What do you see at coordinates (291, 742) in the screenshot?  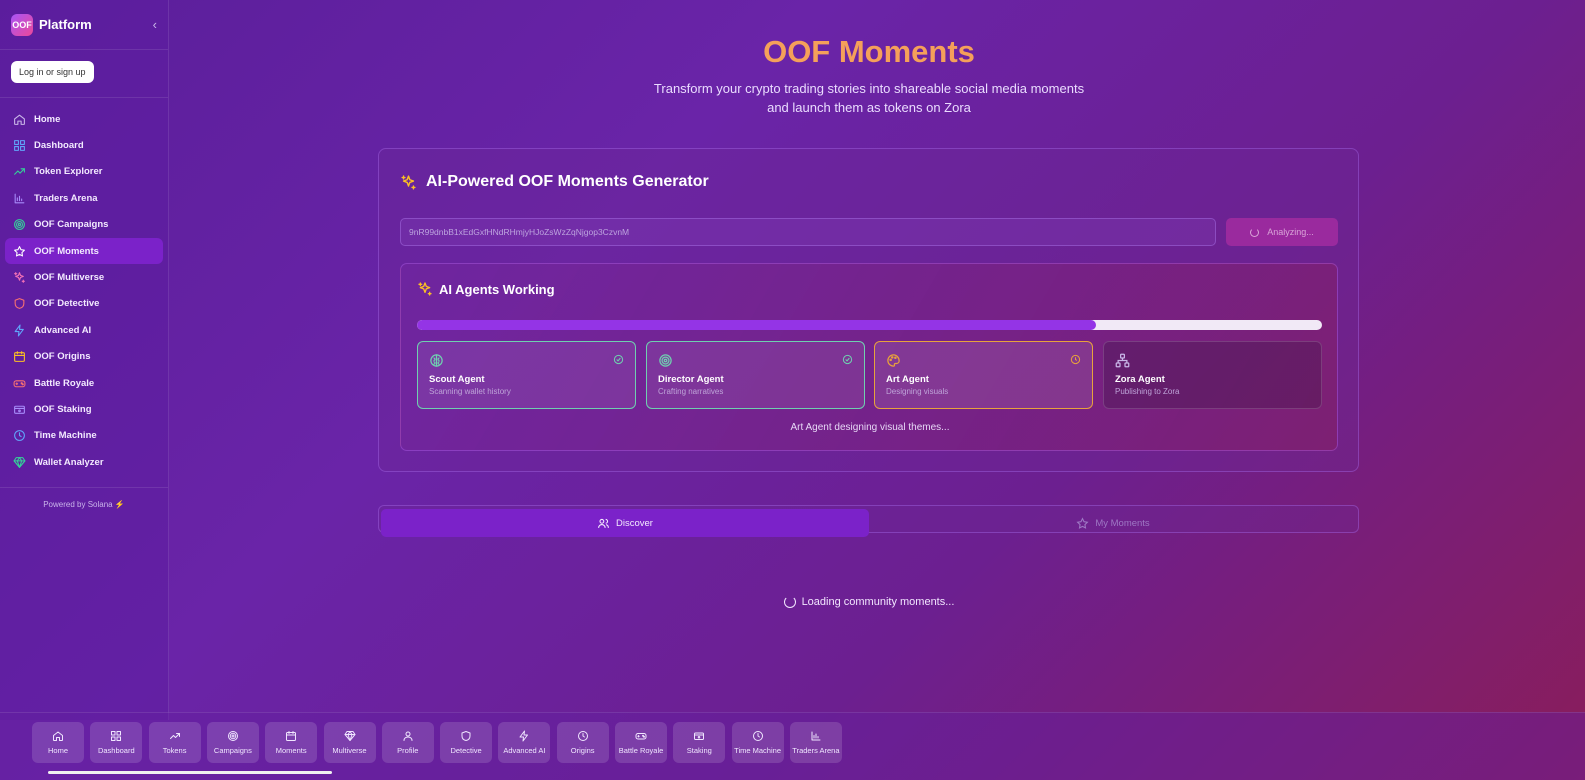 I see `bottom-nav-moments: Moments` at bounding box center [291, 742].